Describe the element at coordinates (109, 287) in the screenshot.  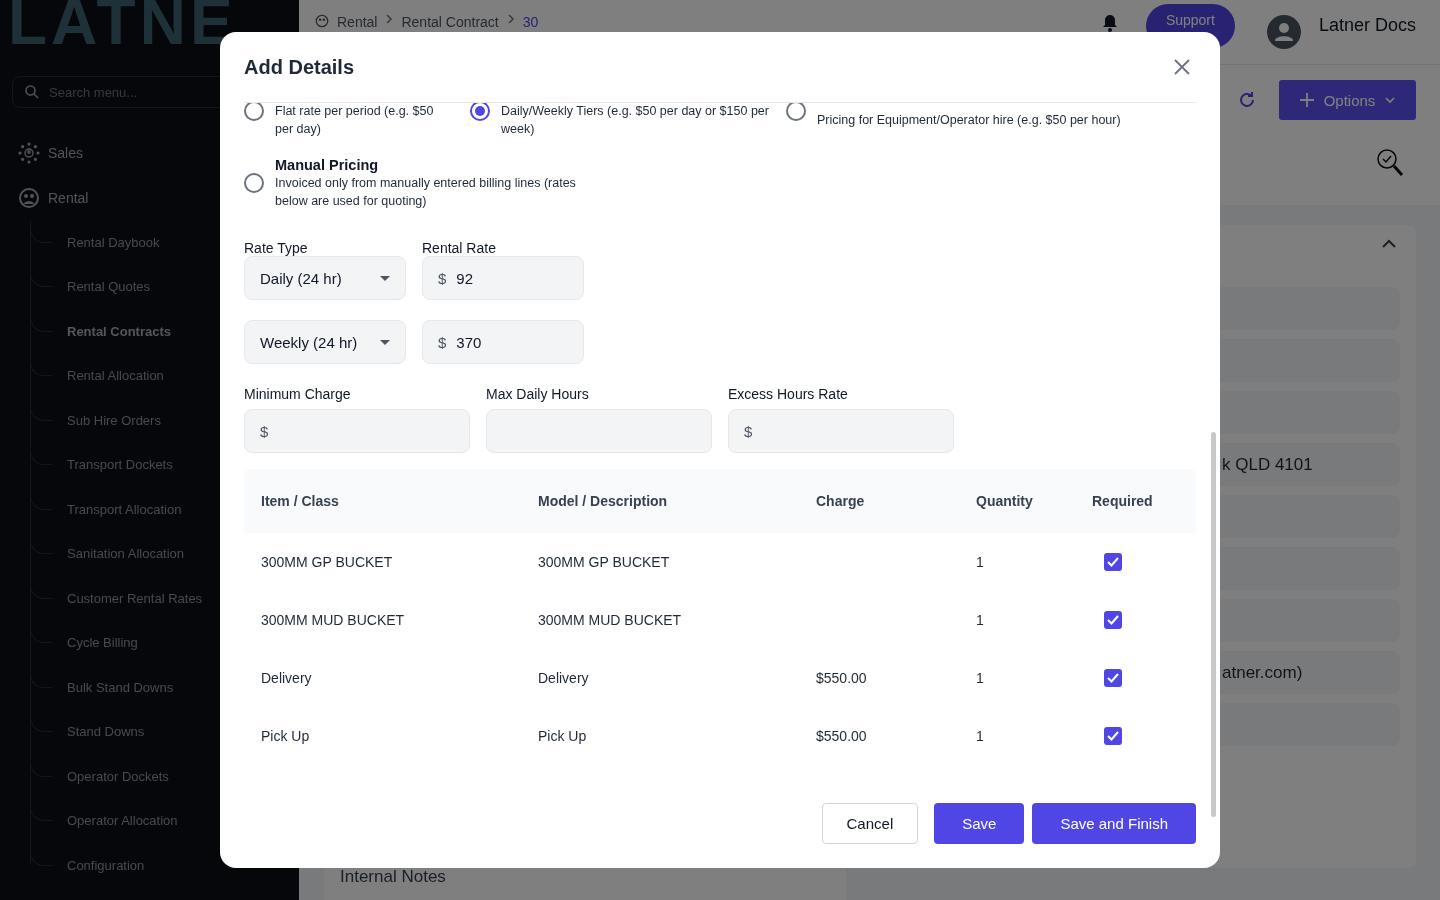
I see `nav-subitem: Rental Quotes` at that location.